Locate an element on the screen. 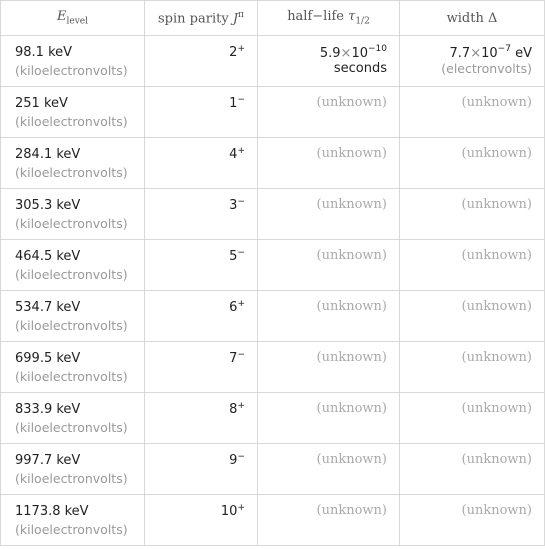  spin-parity-cell: 3− is located at coordinates (201, 214).